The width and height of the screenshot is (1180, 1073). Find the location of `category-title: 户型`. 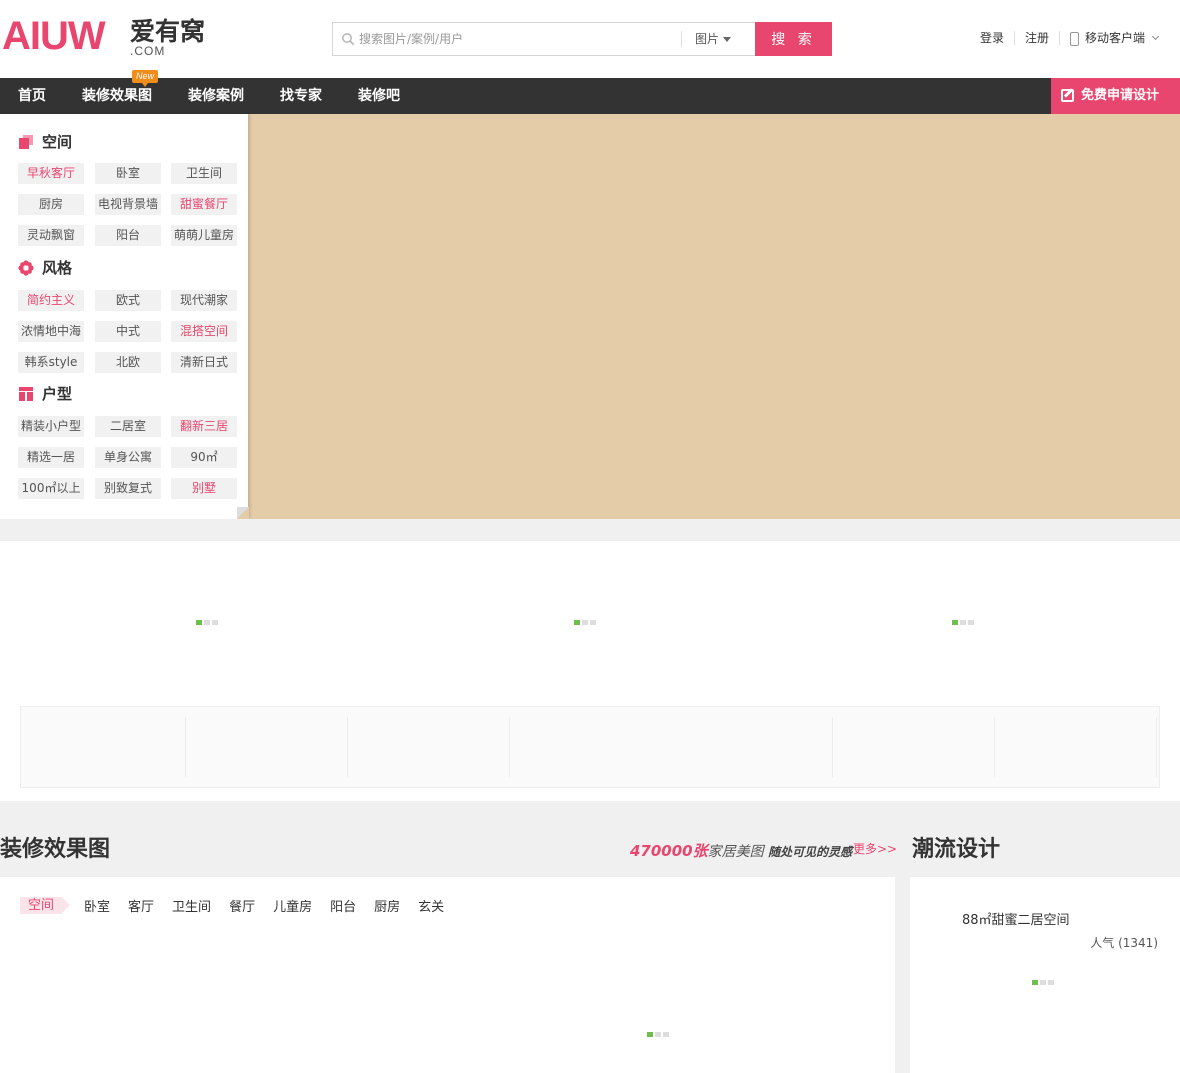

category-title: 户型 is located at coordinates (45, 394).